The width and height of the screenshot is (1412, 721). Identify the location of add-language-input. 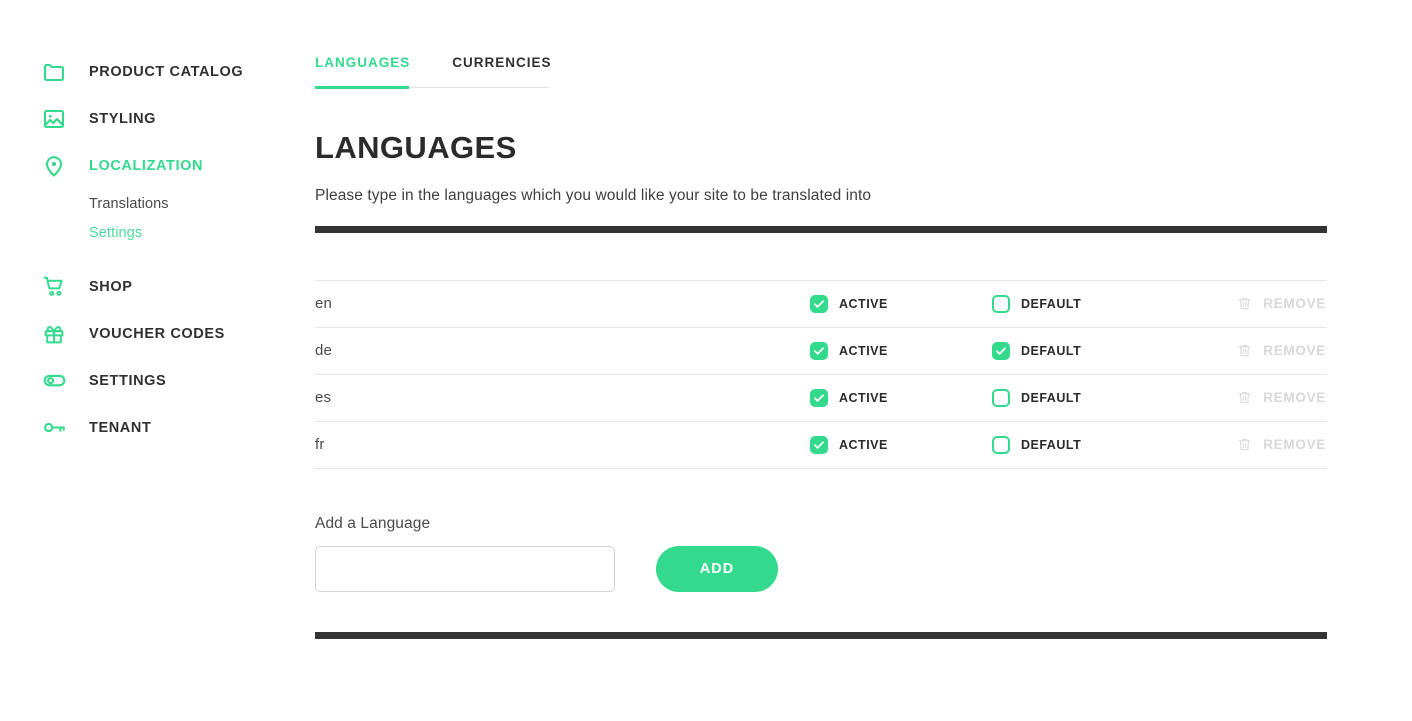
(465, 568).